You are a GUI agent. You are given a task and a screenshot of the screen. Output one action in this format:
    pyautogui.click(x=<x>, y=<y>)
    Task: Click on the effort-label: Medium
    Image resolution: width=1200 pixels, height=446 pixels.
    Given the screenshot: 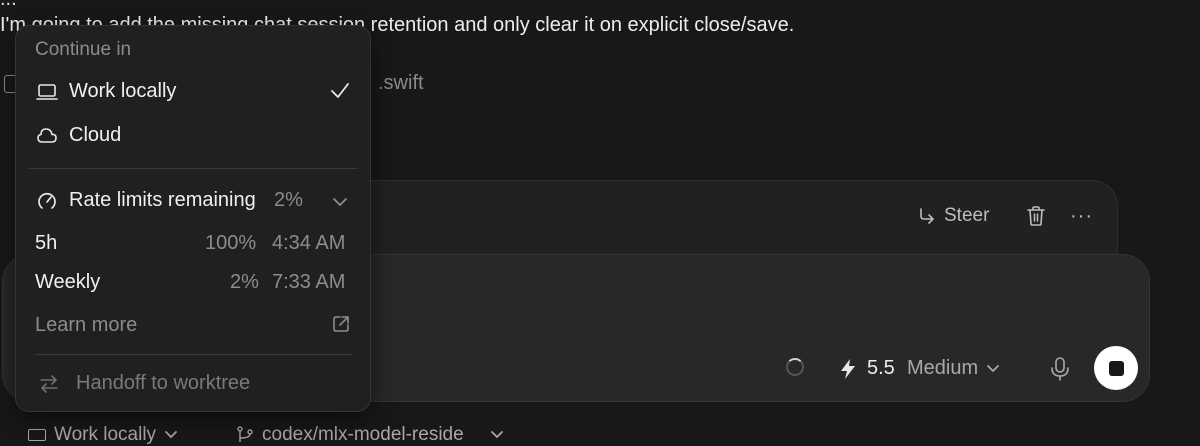 What is the action you would take?
    pyautogui.click(x=943, y=368)
    